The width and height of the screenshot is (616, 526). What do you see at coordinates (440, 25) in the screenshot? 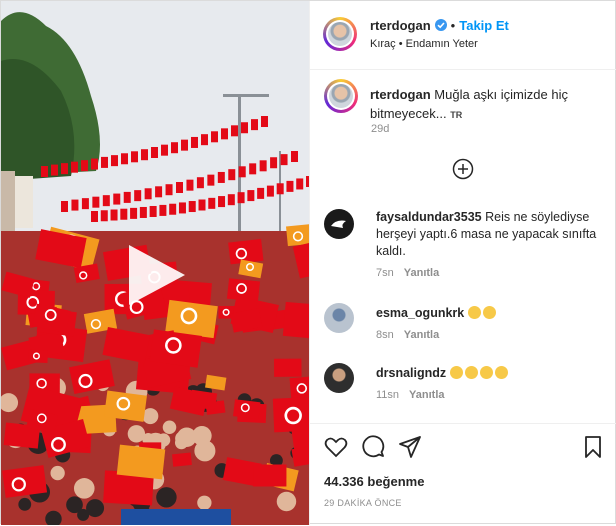
I see `verified-icon` at bounding box center [440, 25].